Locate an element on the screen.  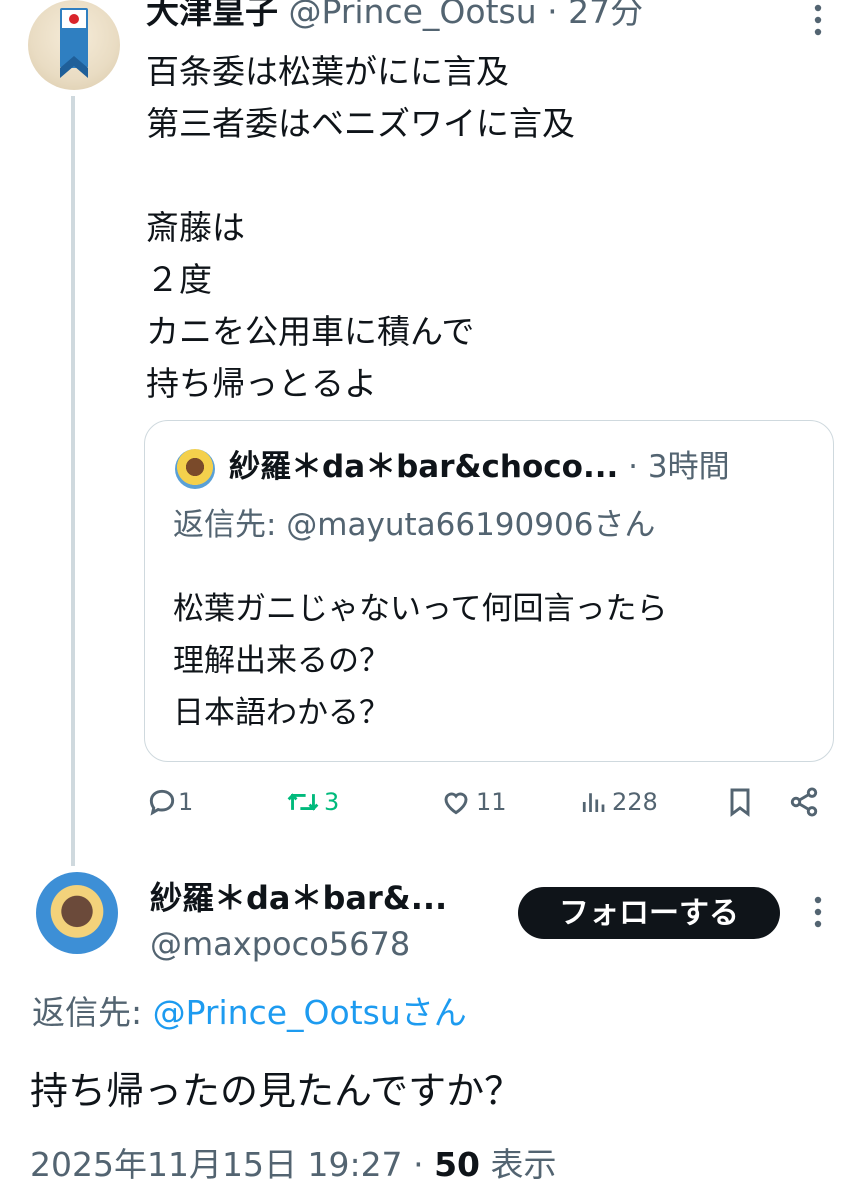
reply-icon is located at coordinates (162, 802).